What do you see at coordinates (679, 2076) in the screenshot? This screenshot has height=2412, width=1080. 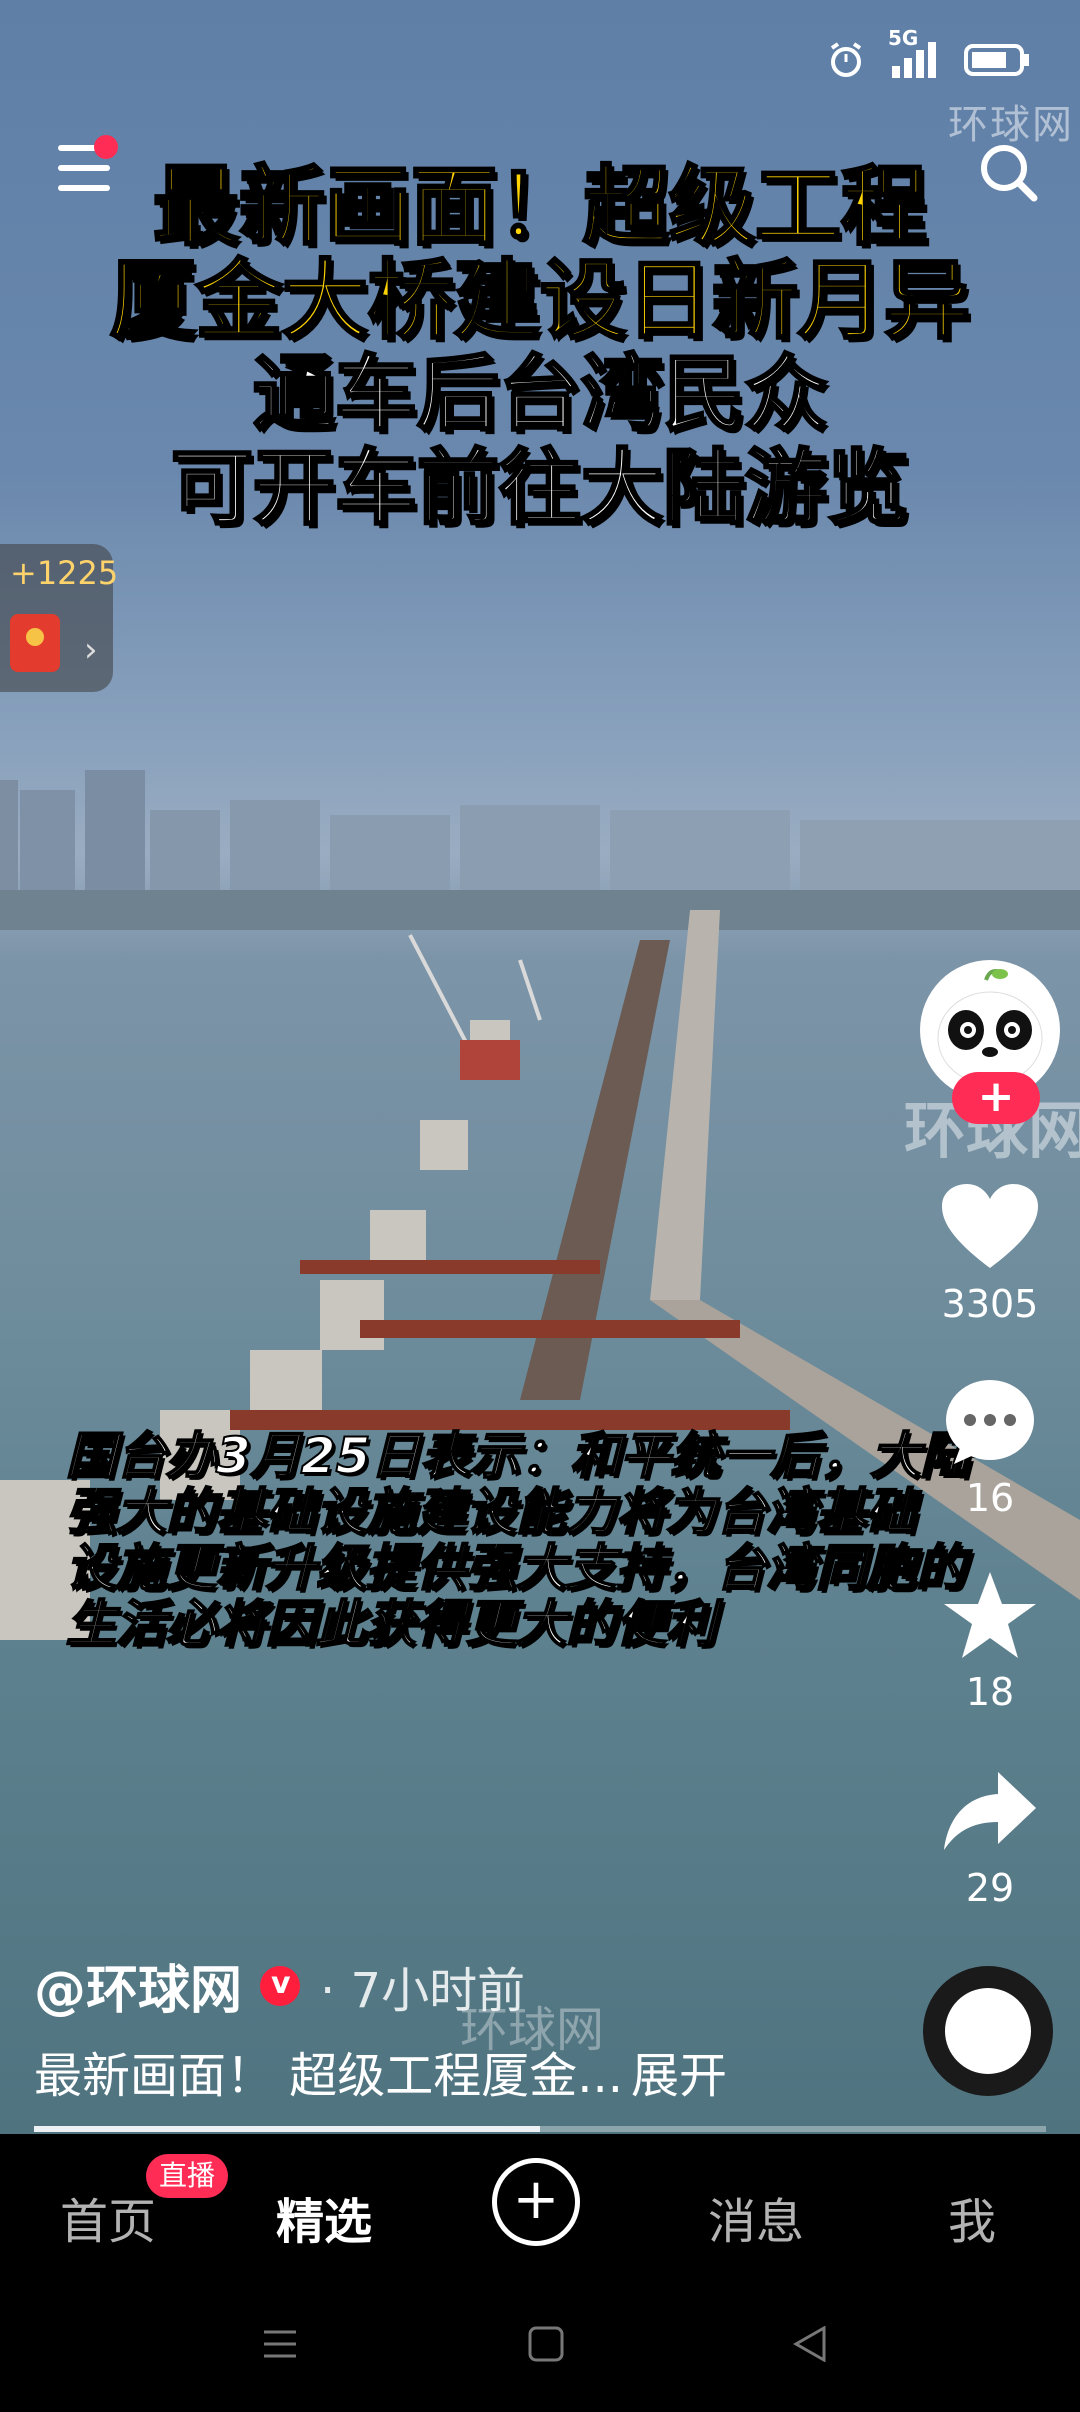 I see `expand-link: 展开` at bounding box center [679, 2076].